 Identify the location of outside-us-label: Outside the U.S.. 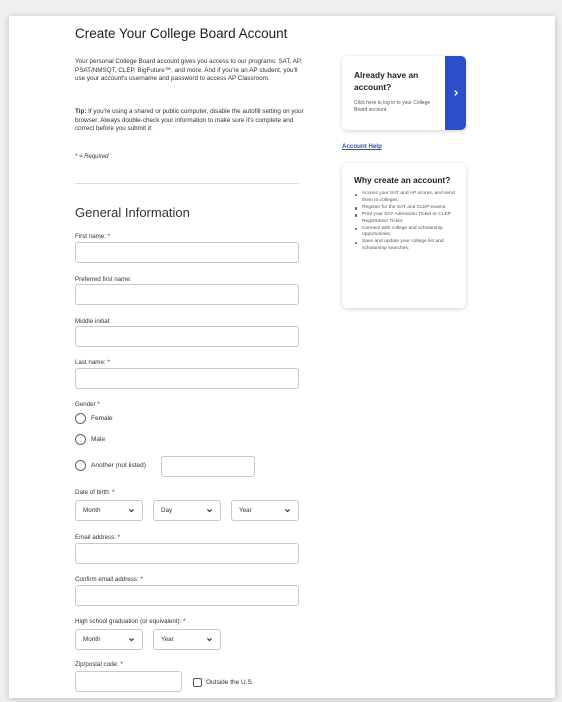
(230, 682).